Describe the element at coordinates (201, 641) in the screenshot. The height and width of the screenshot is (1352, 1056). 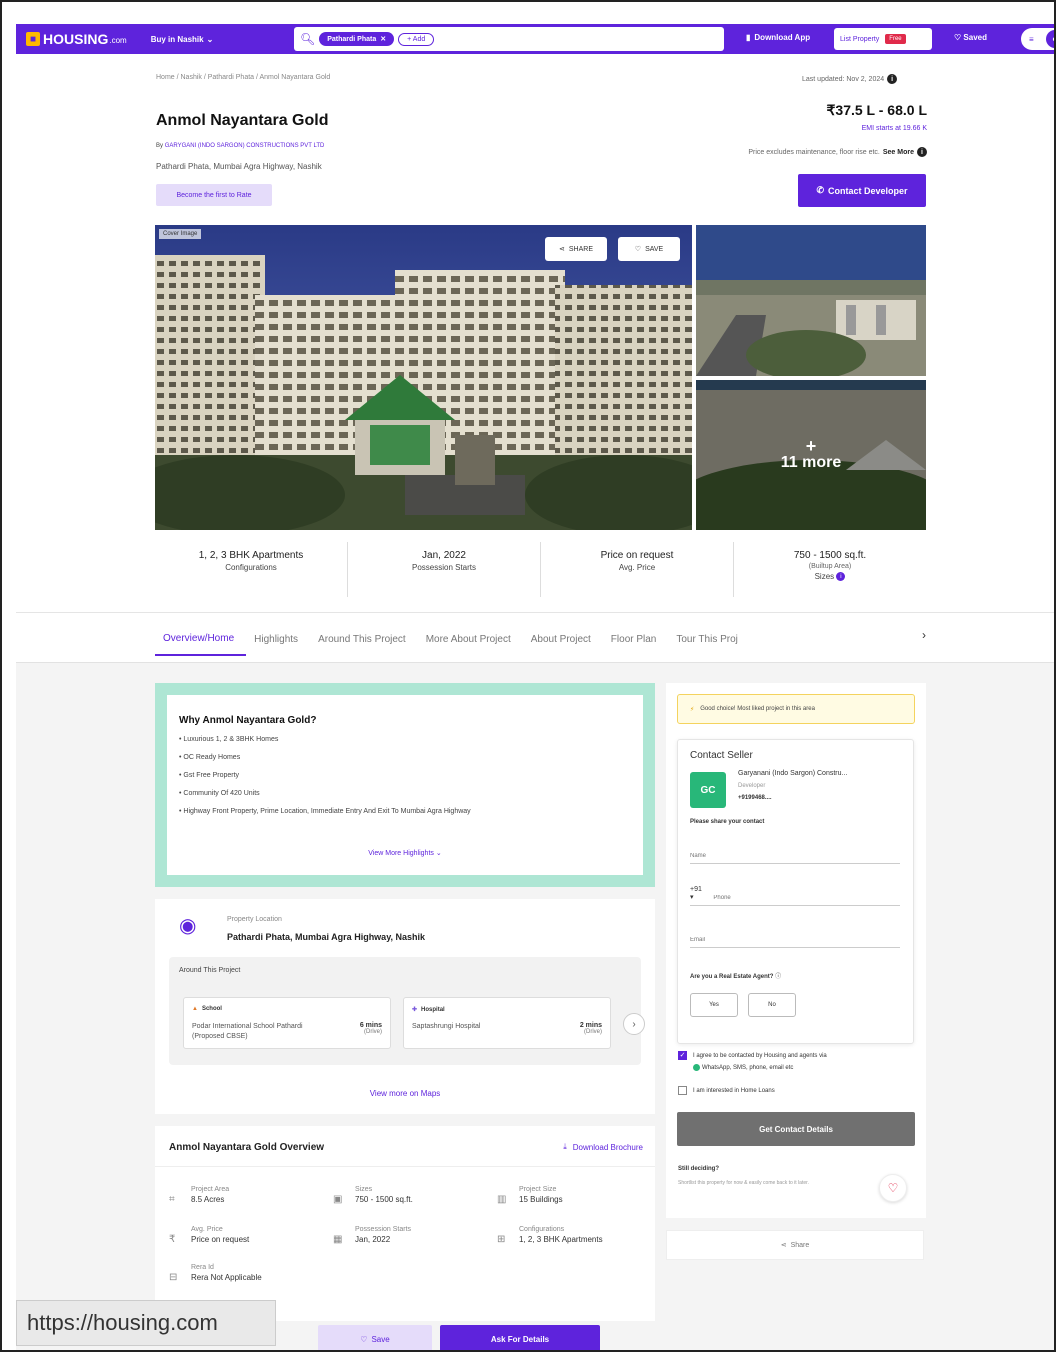
I see `tab-overview: Overview/Home` at that location.